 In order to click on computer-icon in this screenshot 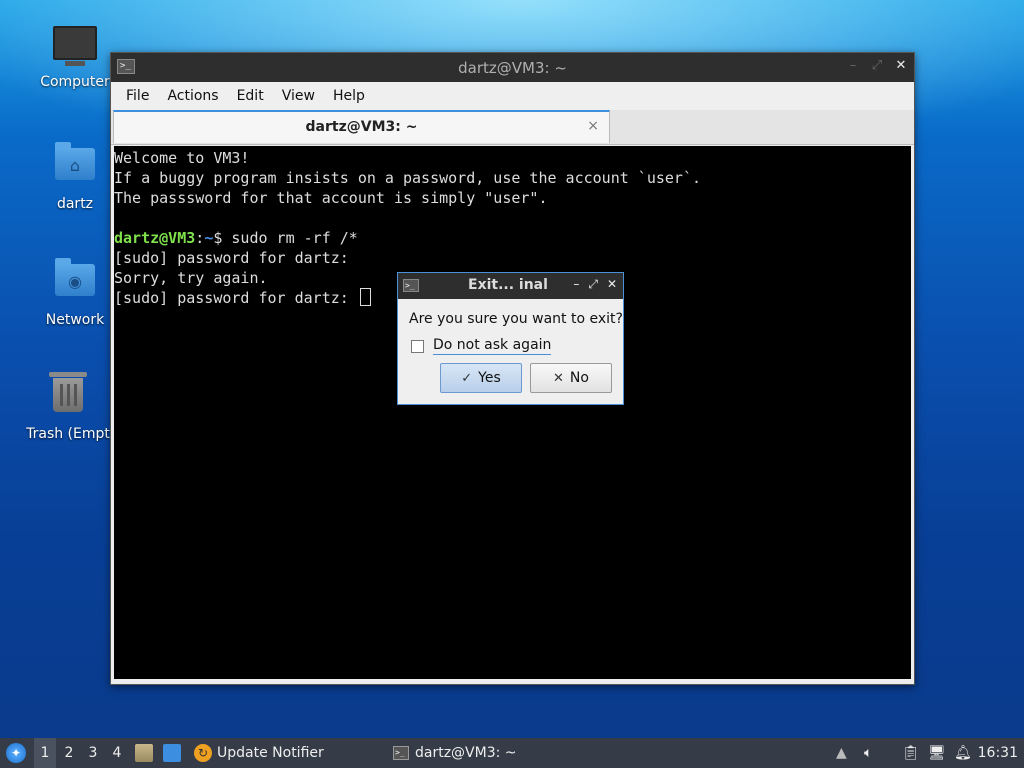, I will do `click(75, 48)`.